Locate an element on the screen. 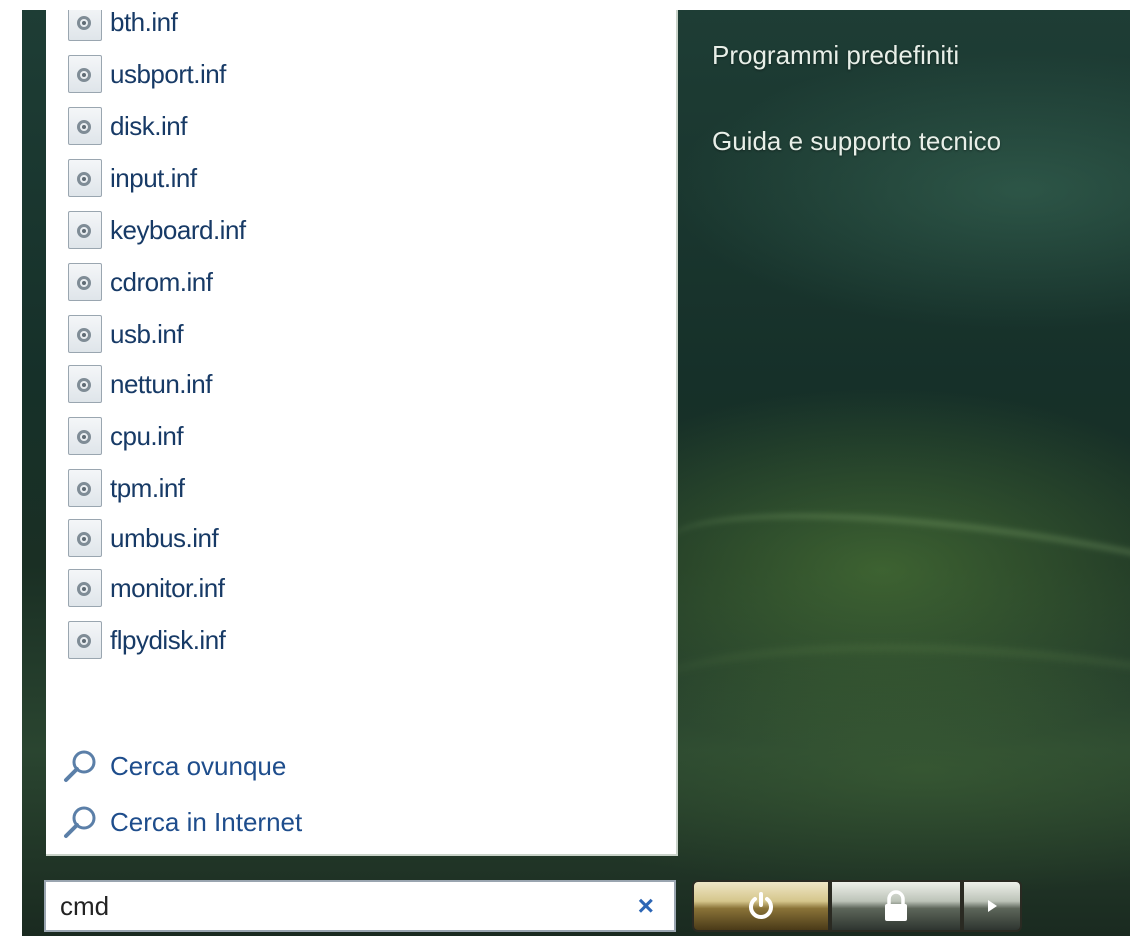 The width and height of the screenshot is (1130, 936). file-result-item: usb.inf is located at coordinates (348, 334).